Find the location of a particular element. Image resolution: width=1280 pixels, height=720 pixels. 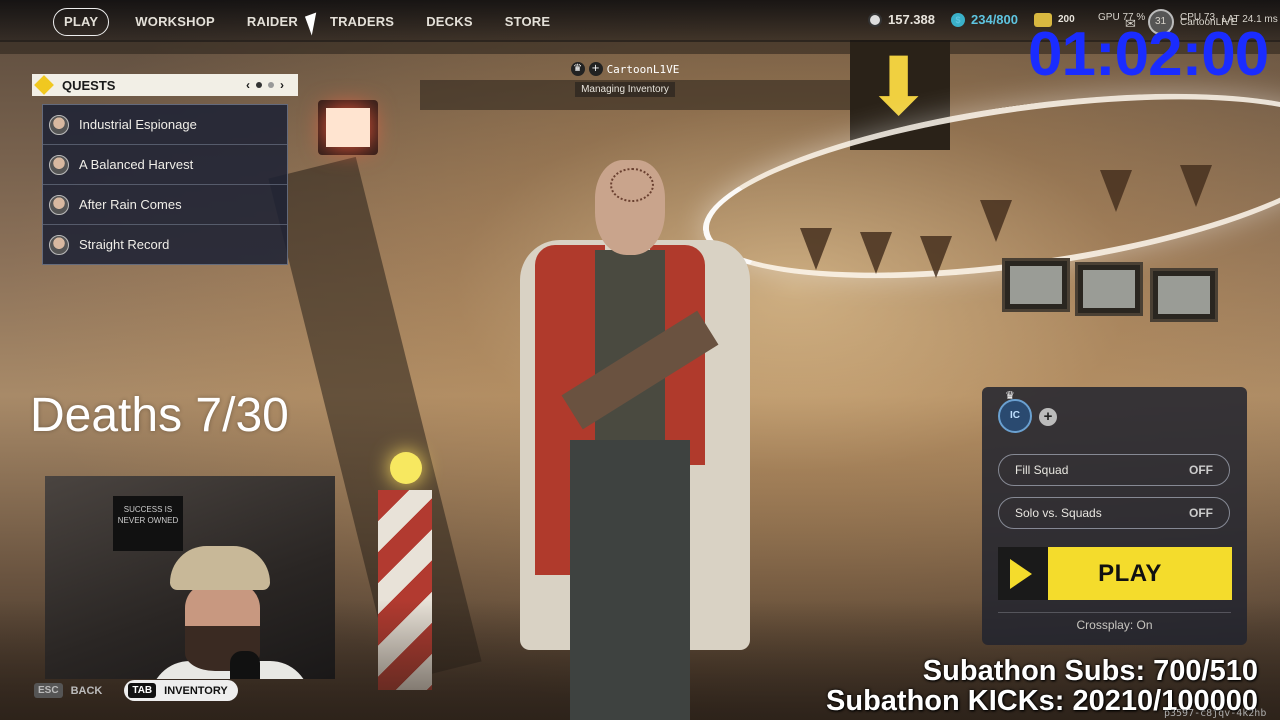

coin-icon is located at coordinates (875, 19).